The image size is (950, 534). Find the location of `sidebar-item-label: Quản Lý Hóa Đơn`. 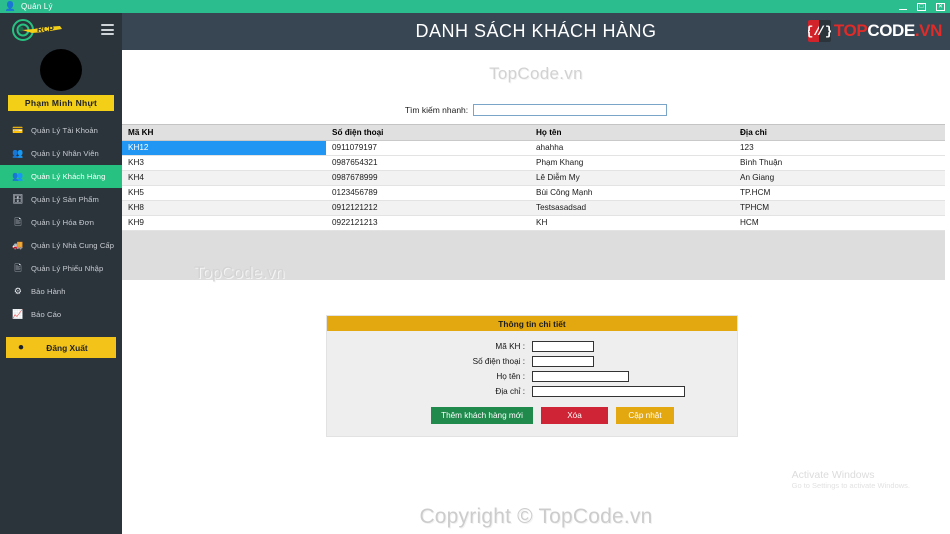

sidebar-item-label: Quản Lý Hóa Đơn is located at coordinates (63, 222).